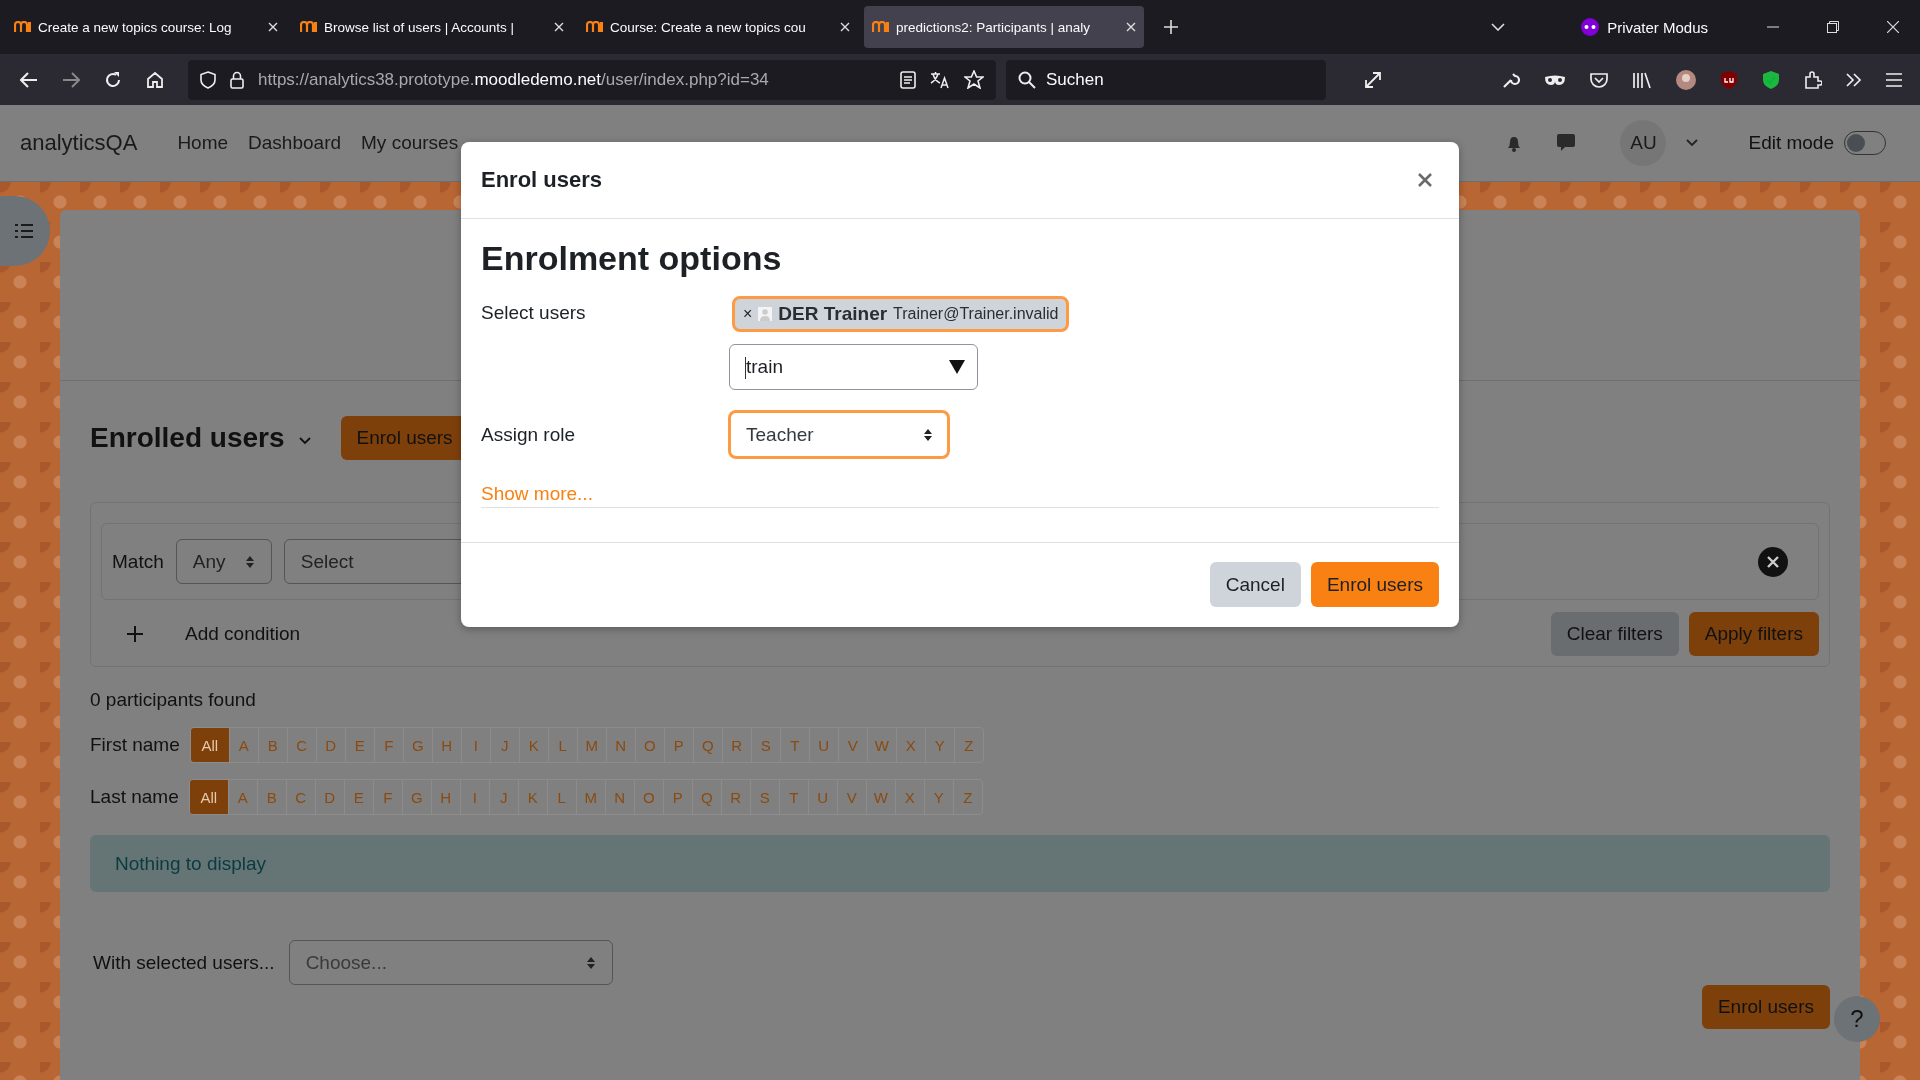 The image size is (1920, 1080). I want to click on chevrons-right-icon, so click(1854, 79).